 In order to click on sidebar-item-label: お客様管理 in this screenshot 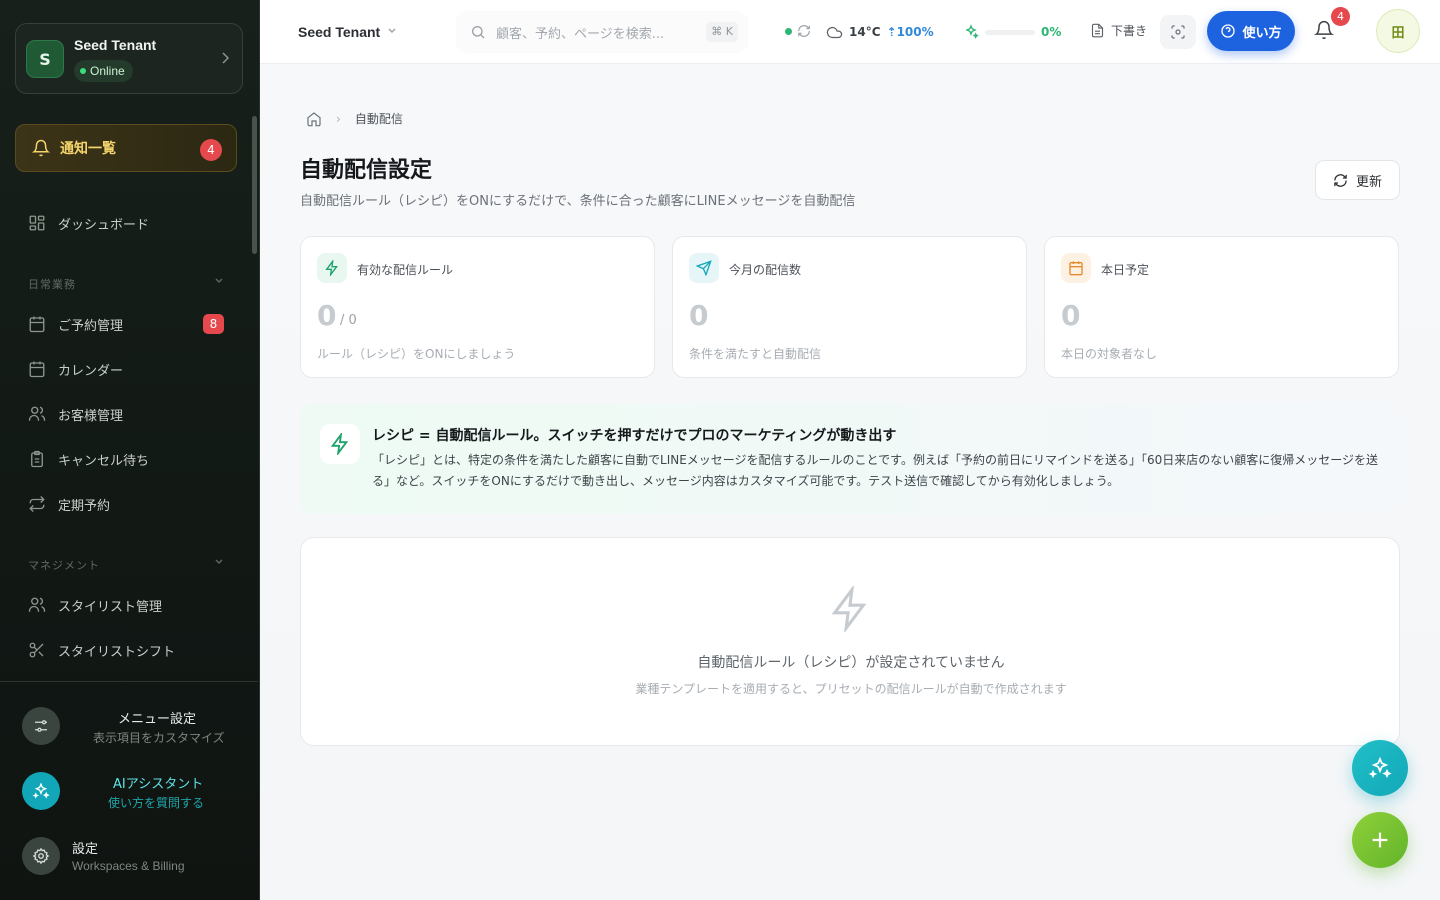, I will do `click(91, 416)`.